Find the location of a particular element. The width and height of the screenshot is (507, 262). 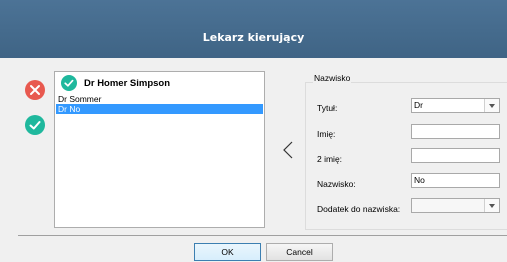

list-item: Dr Sommer is located at coordinates (159, 99).